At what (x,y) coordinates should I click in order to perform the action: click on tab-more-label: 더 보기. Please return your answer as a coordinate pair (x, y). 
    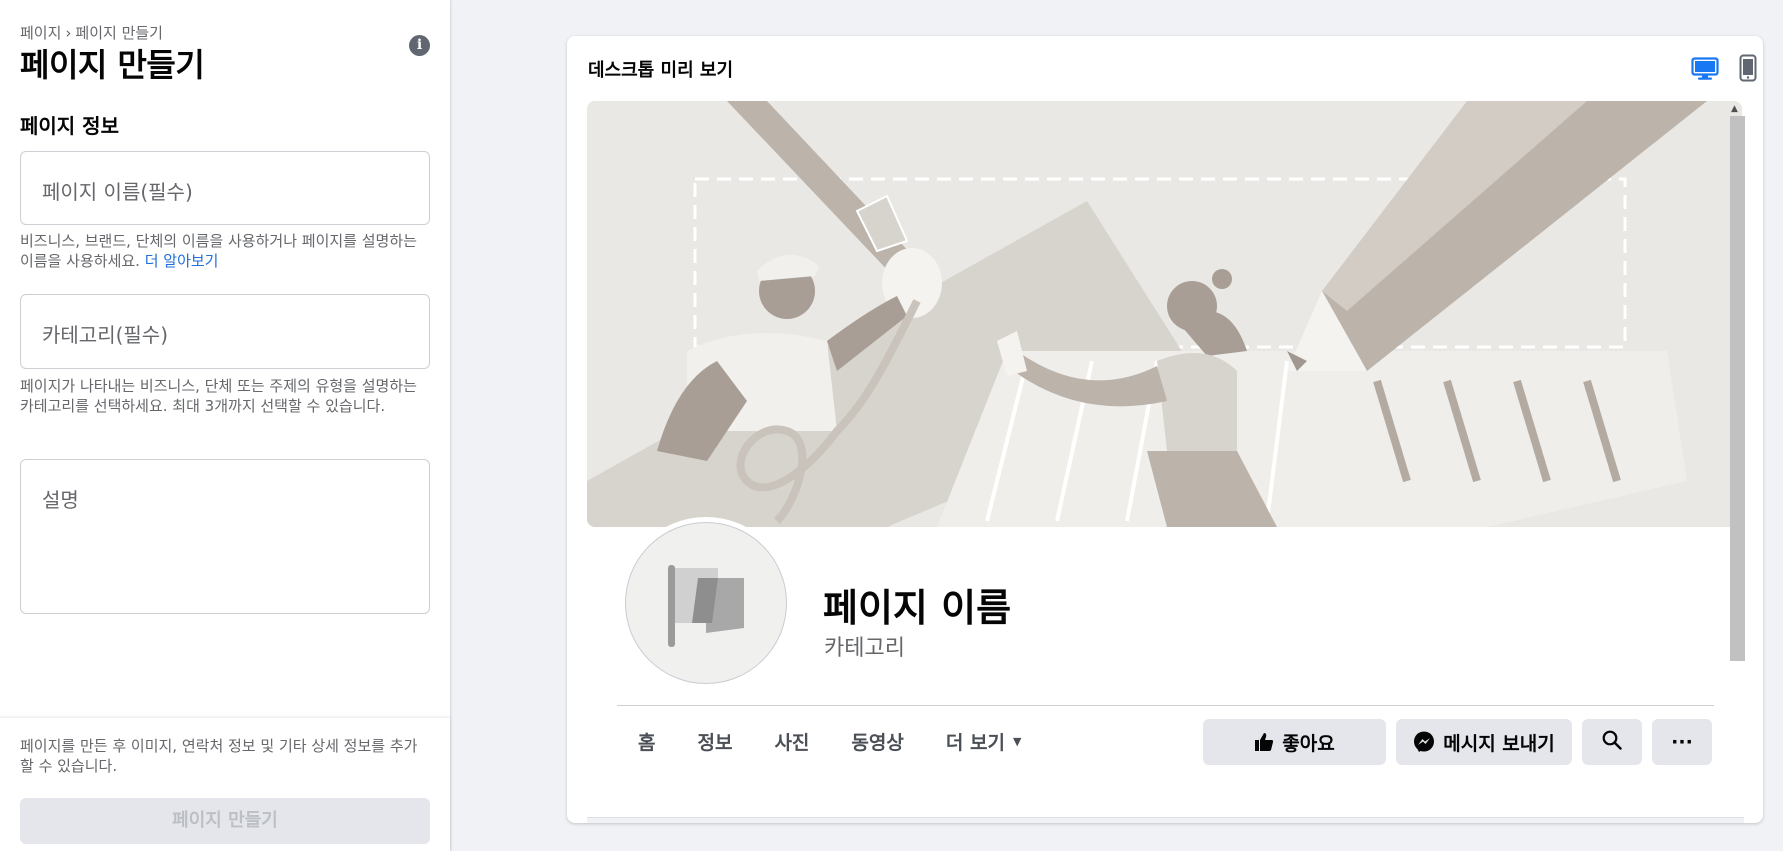
    Looking at the image, I should click on (975, 742).